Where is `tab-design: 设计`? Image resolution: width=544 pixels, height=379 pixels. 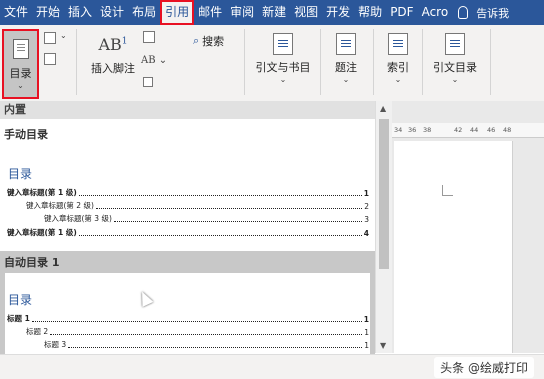 tab-design: 设计 is located at coordinates (112, 12).